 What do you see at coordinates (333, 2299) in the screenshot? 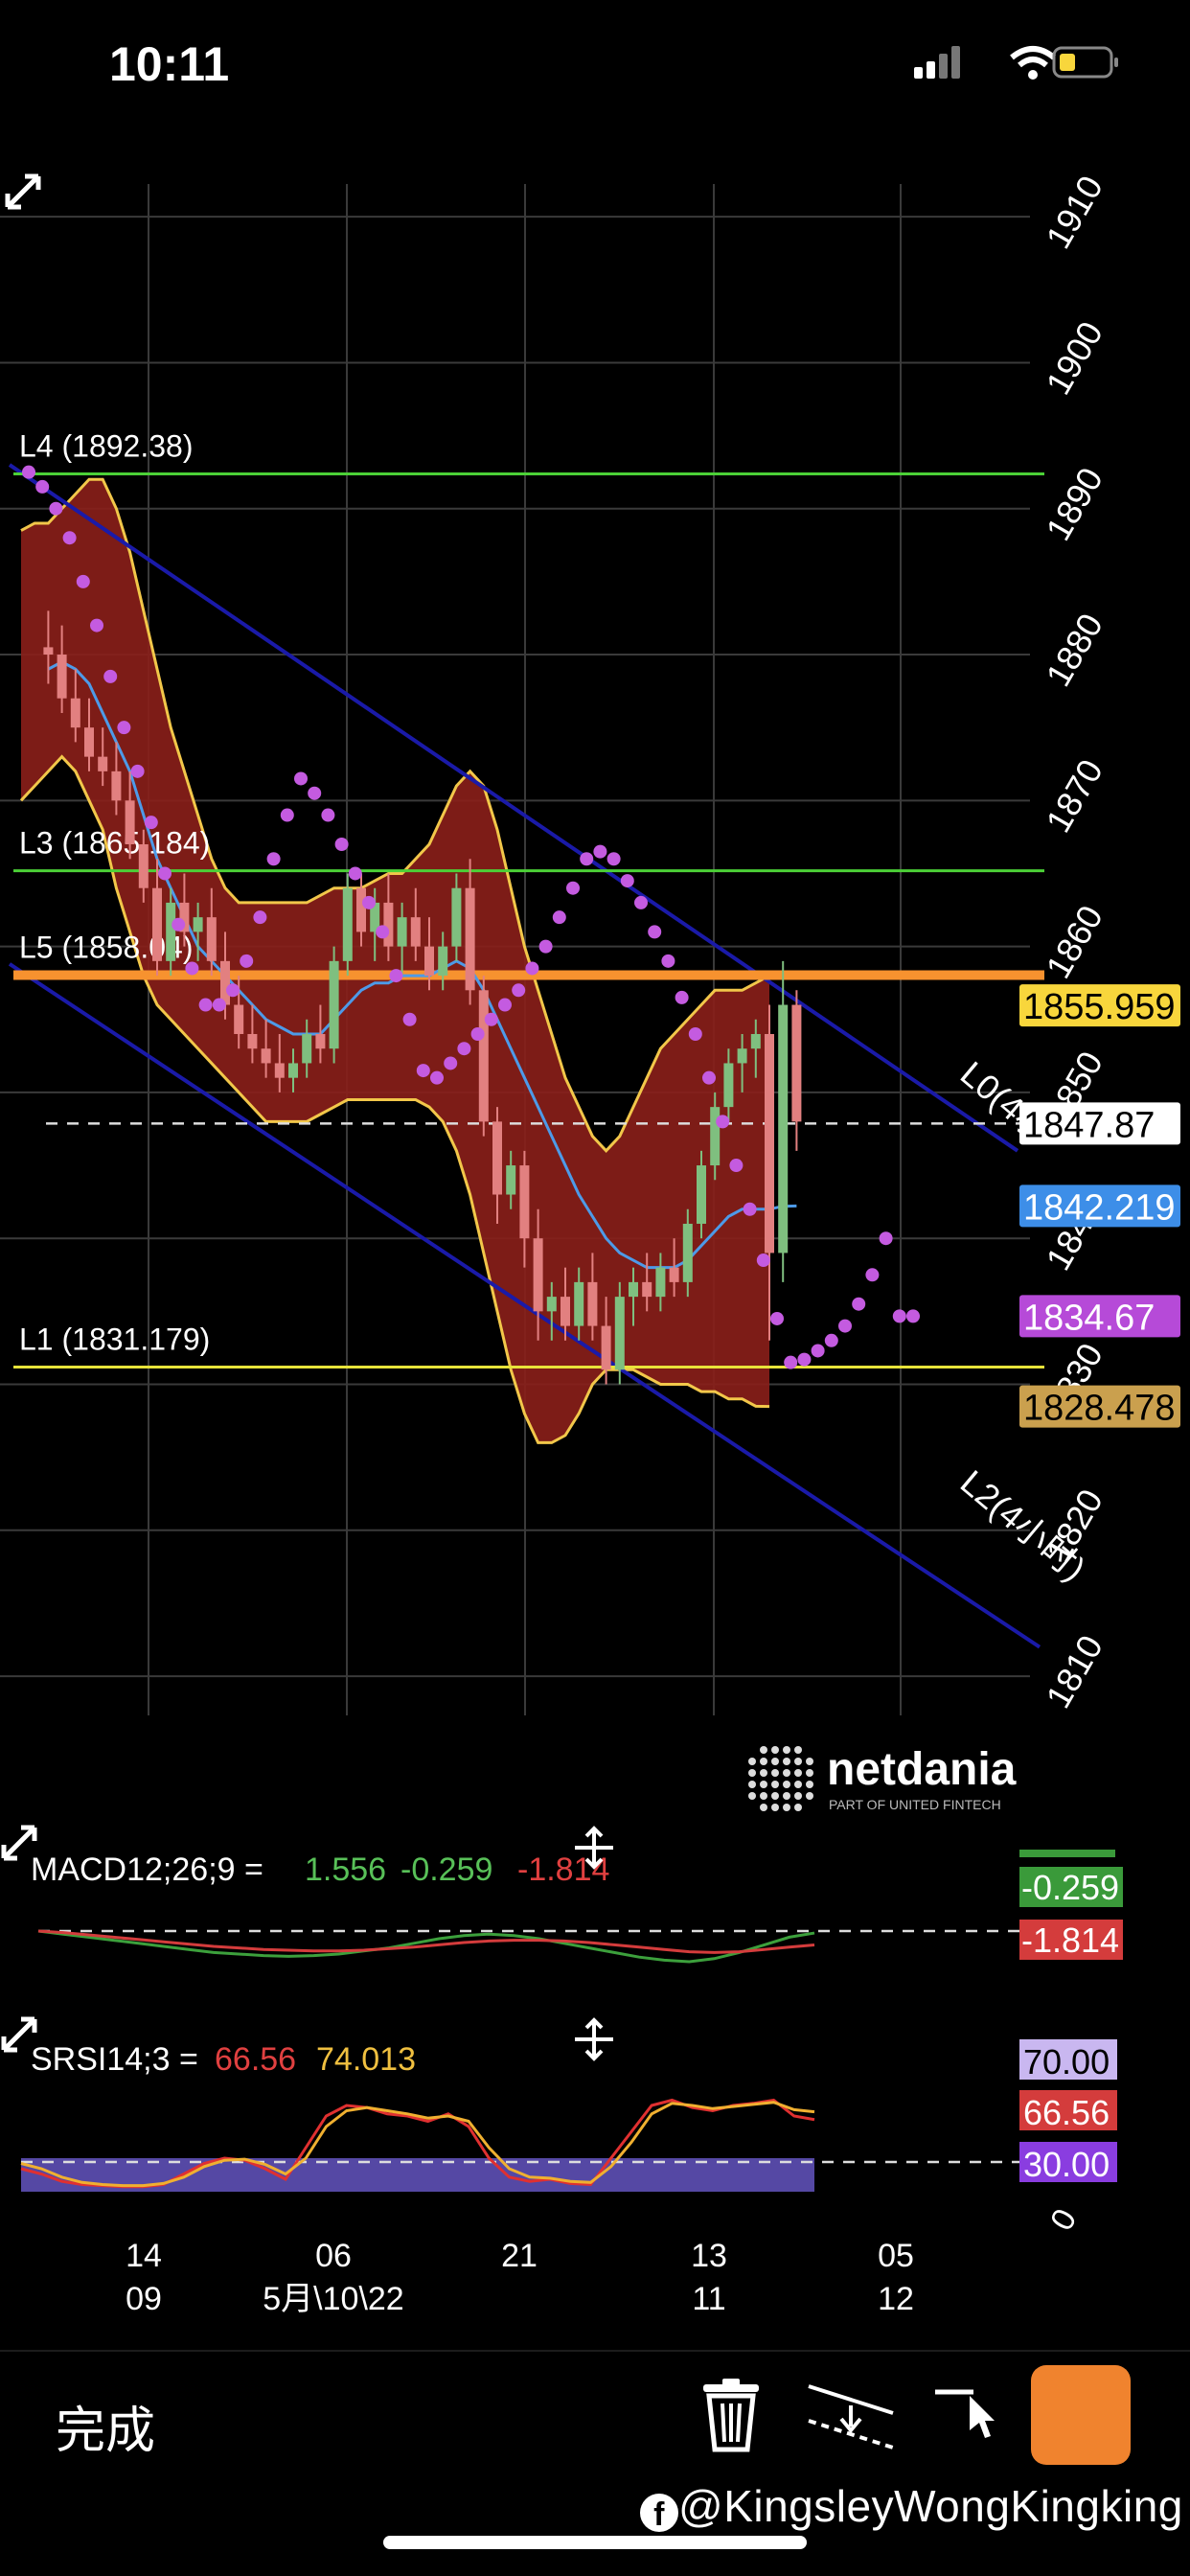
I see `x-tick-bottom: 5月\10\22` at bounding box center [333, 2299].